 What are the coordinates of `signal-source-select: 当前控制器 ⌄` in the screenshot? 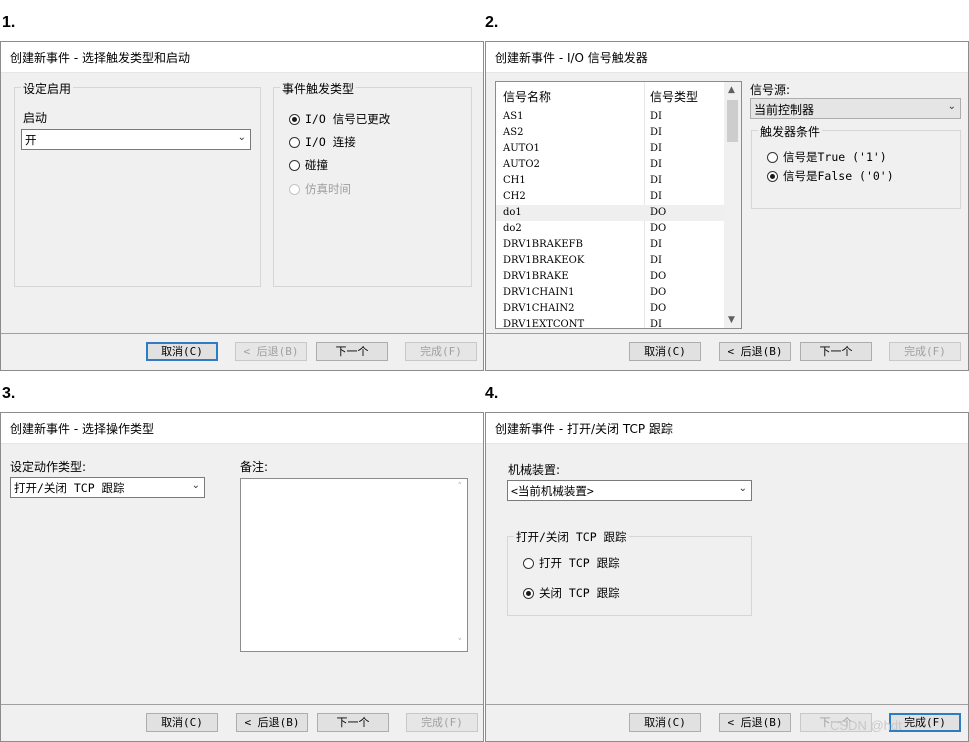 It's located at (855, 108).